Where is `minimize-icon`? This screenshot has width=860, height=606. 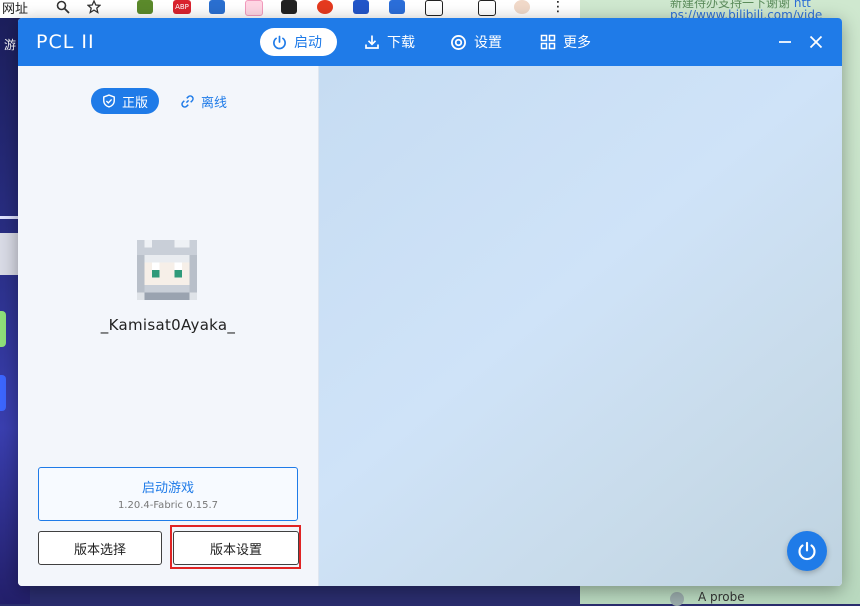
minimize-icon is located at coordinates (785, 42).